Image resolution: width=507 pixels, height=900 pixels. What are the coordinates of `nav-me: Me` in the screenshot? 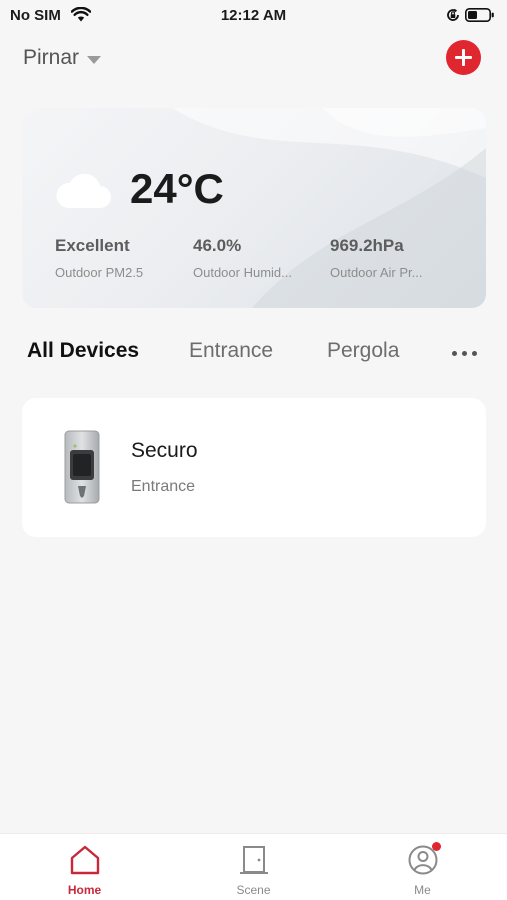 It's located at (422, 867).